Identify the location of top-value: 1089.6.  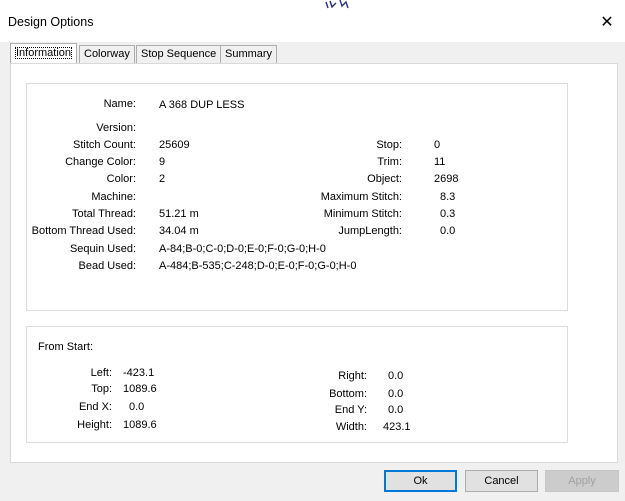
(140, 389).